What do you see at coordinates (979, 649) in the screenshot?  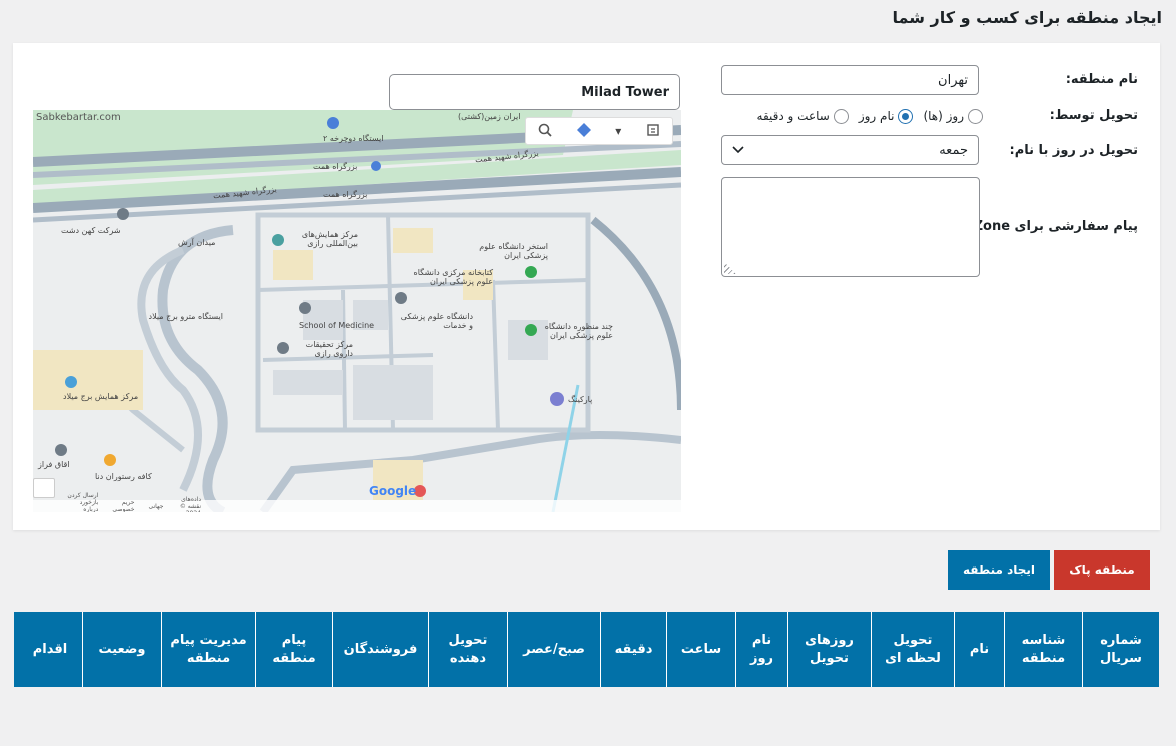 I see `th-name: نام` at bounding box center [979, 649].